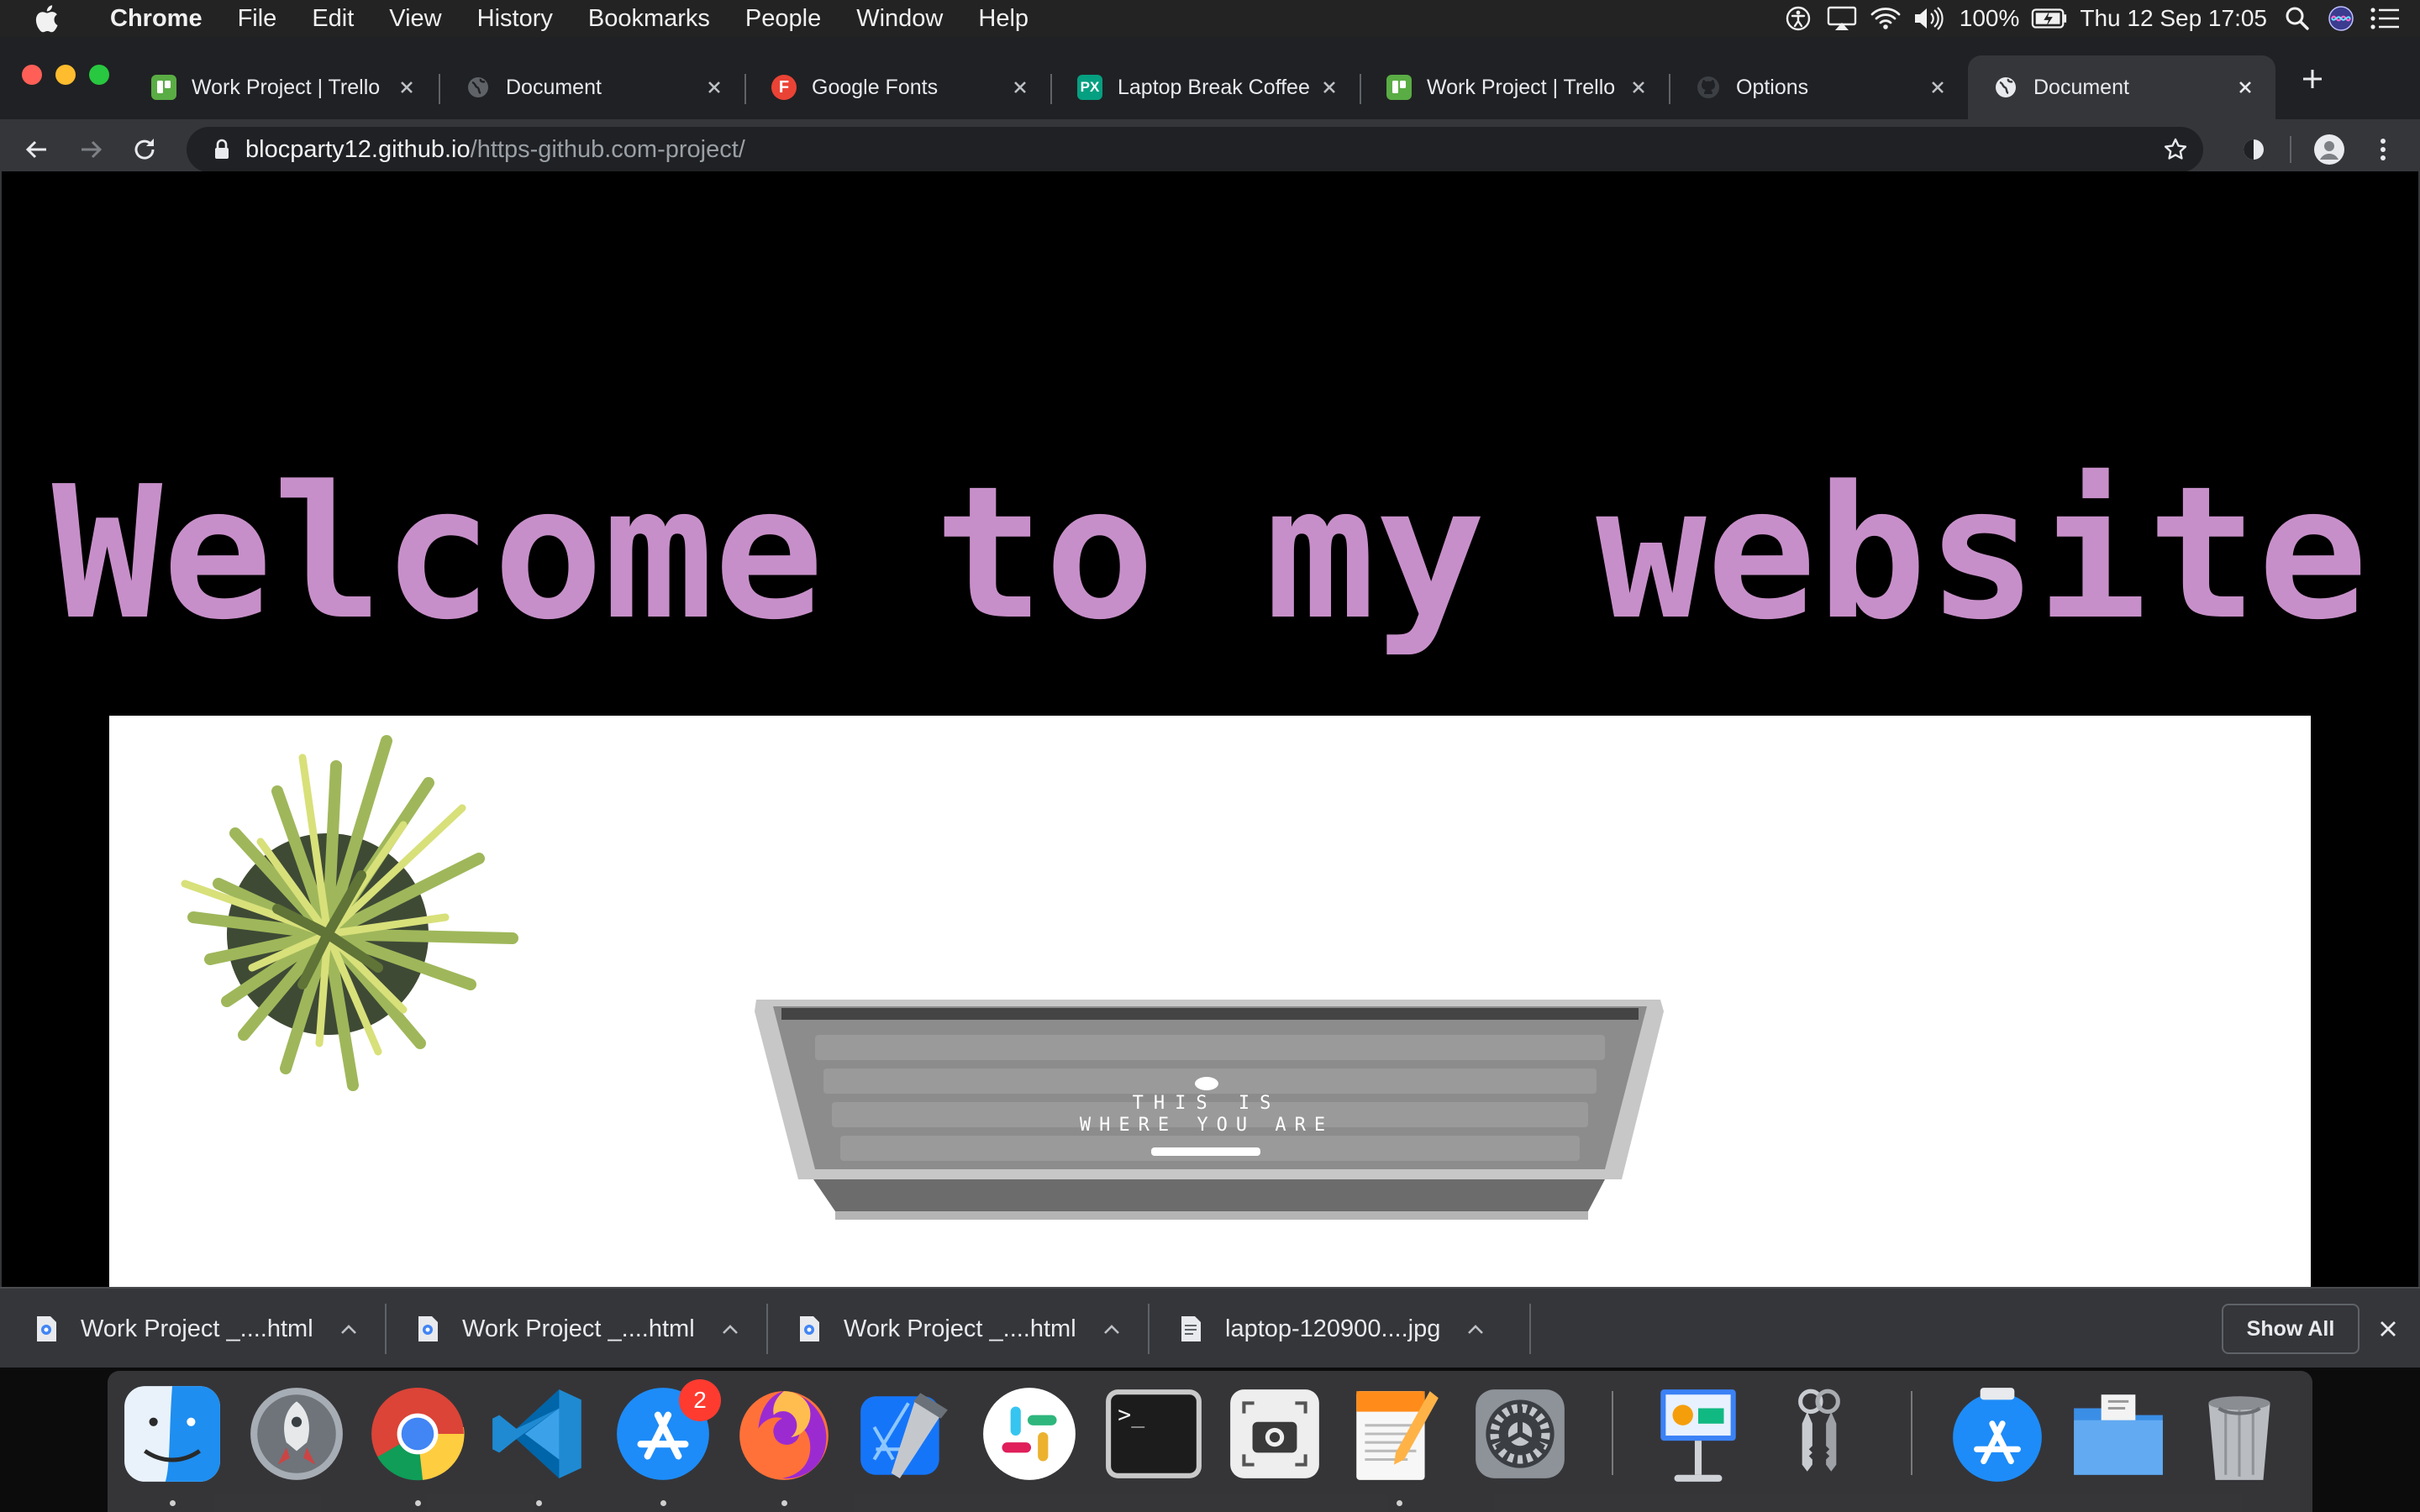 The height and width of the screenshot is (1512, 2420). What do you see at coordinates (46, 18) in the screenshot?
I see `apple-menu-icon` at bounding box center [46, 18].